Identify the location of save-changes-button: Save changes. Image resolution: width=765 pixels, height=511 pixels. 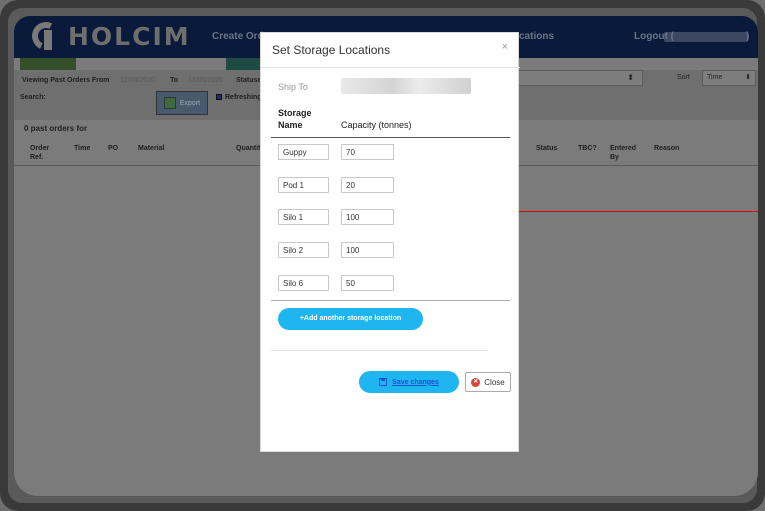
(409, 382).